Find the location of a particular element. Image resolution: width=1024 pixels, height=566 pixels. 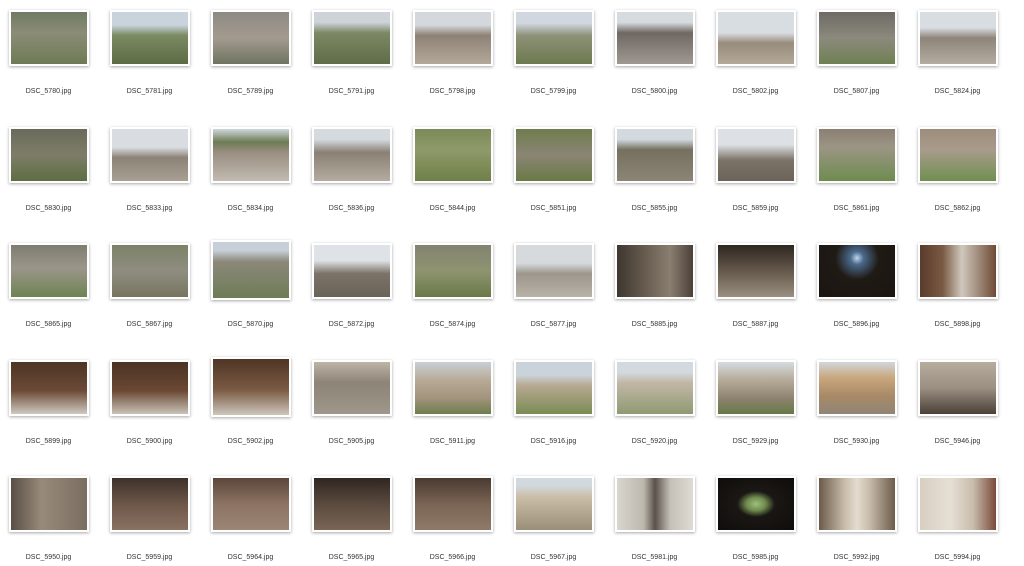

file-item: DSC_5898.jpg is located at coordinates (959, 295).